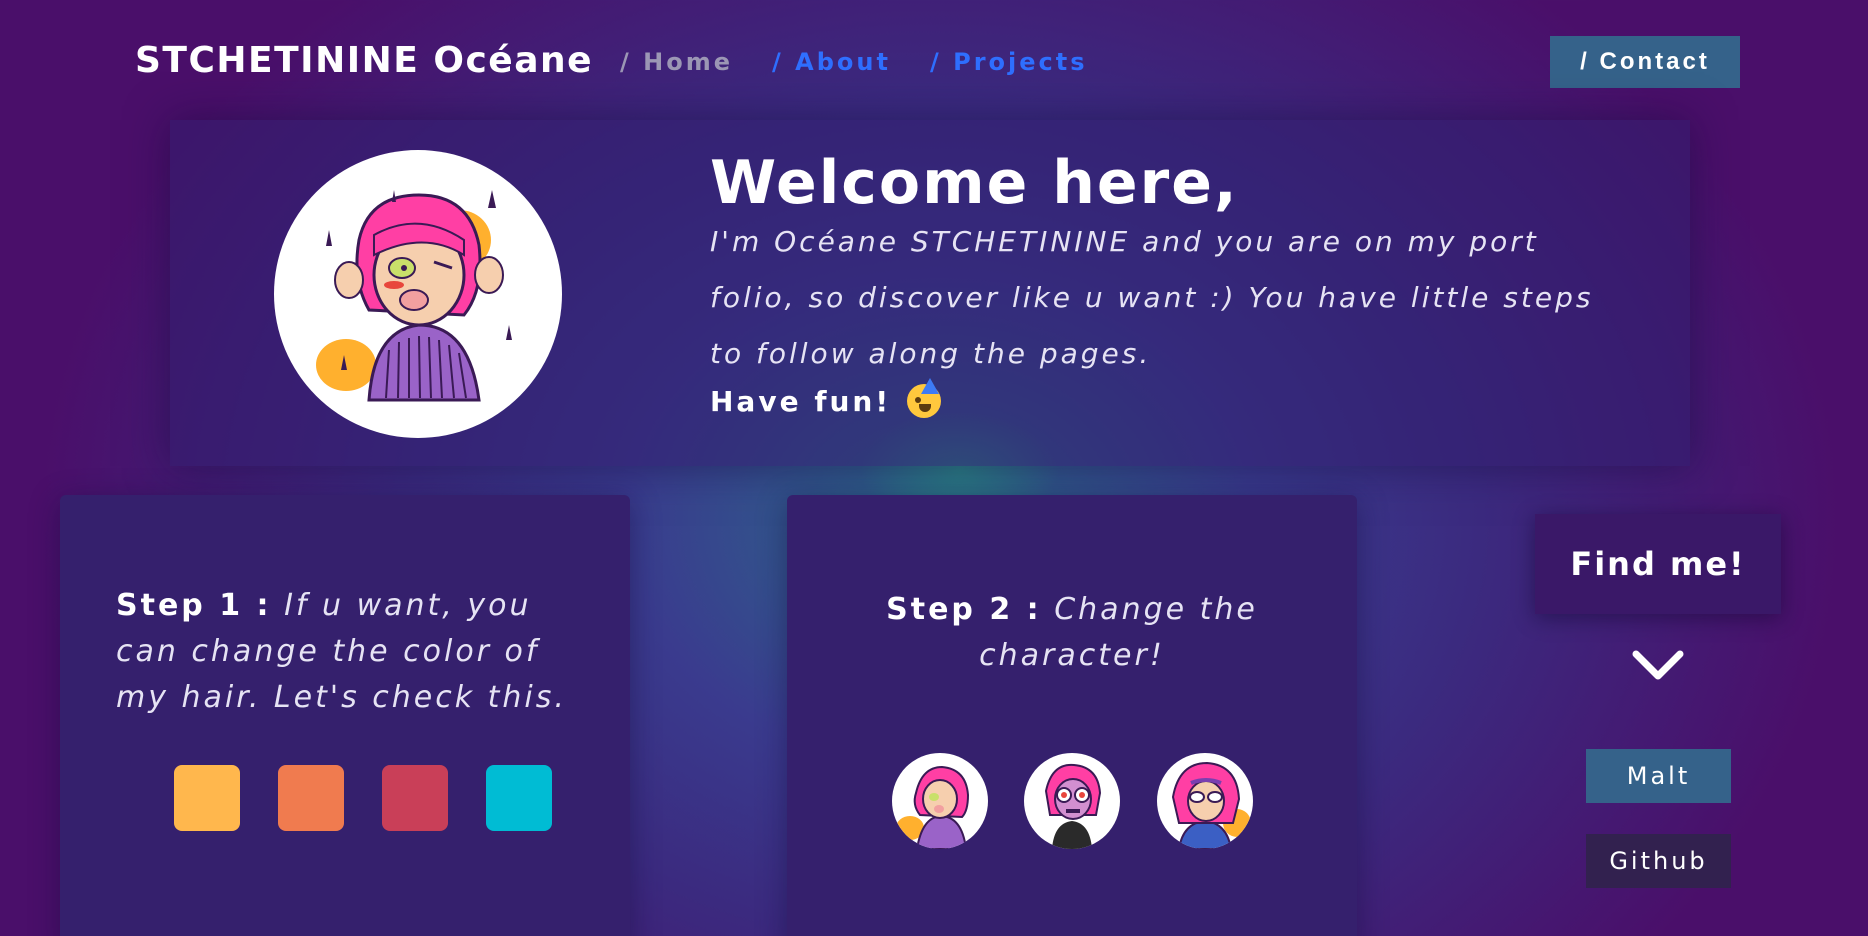  I want to click on site-brand: STCHETININE Océane, so click(364, 60).